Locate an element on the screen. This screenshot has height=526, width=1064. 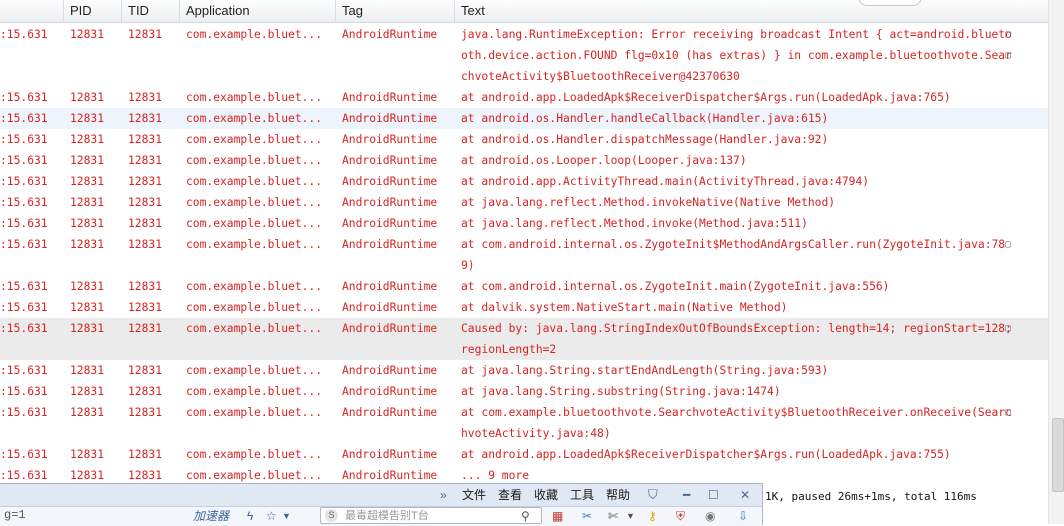
column-time is located at coordinates (32, 11).